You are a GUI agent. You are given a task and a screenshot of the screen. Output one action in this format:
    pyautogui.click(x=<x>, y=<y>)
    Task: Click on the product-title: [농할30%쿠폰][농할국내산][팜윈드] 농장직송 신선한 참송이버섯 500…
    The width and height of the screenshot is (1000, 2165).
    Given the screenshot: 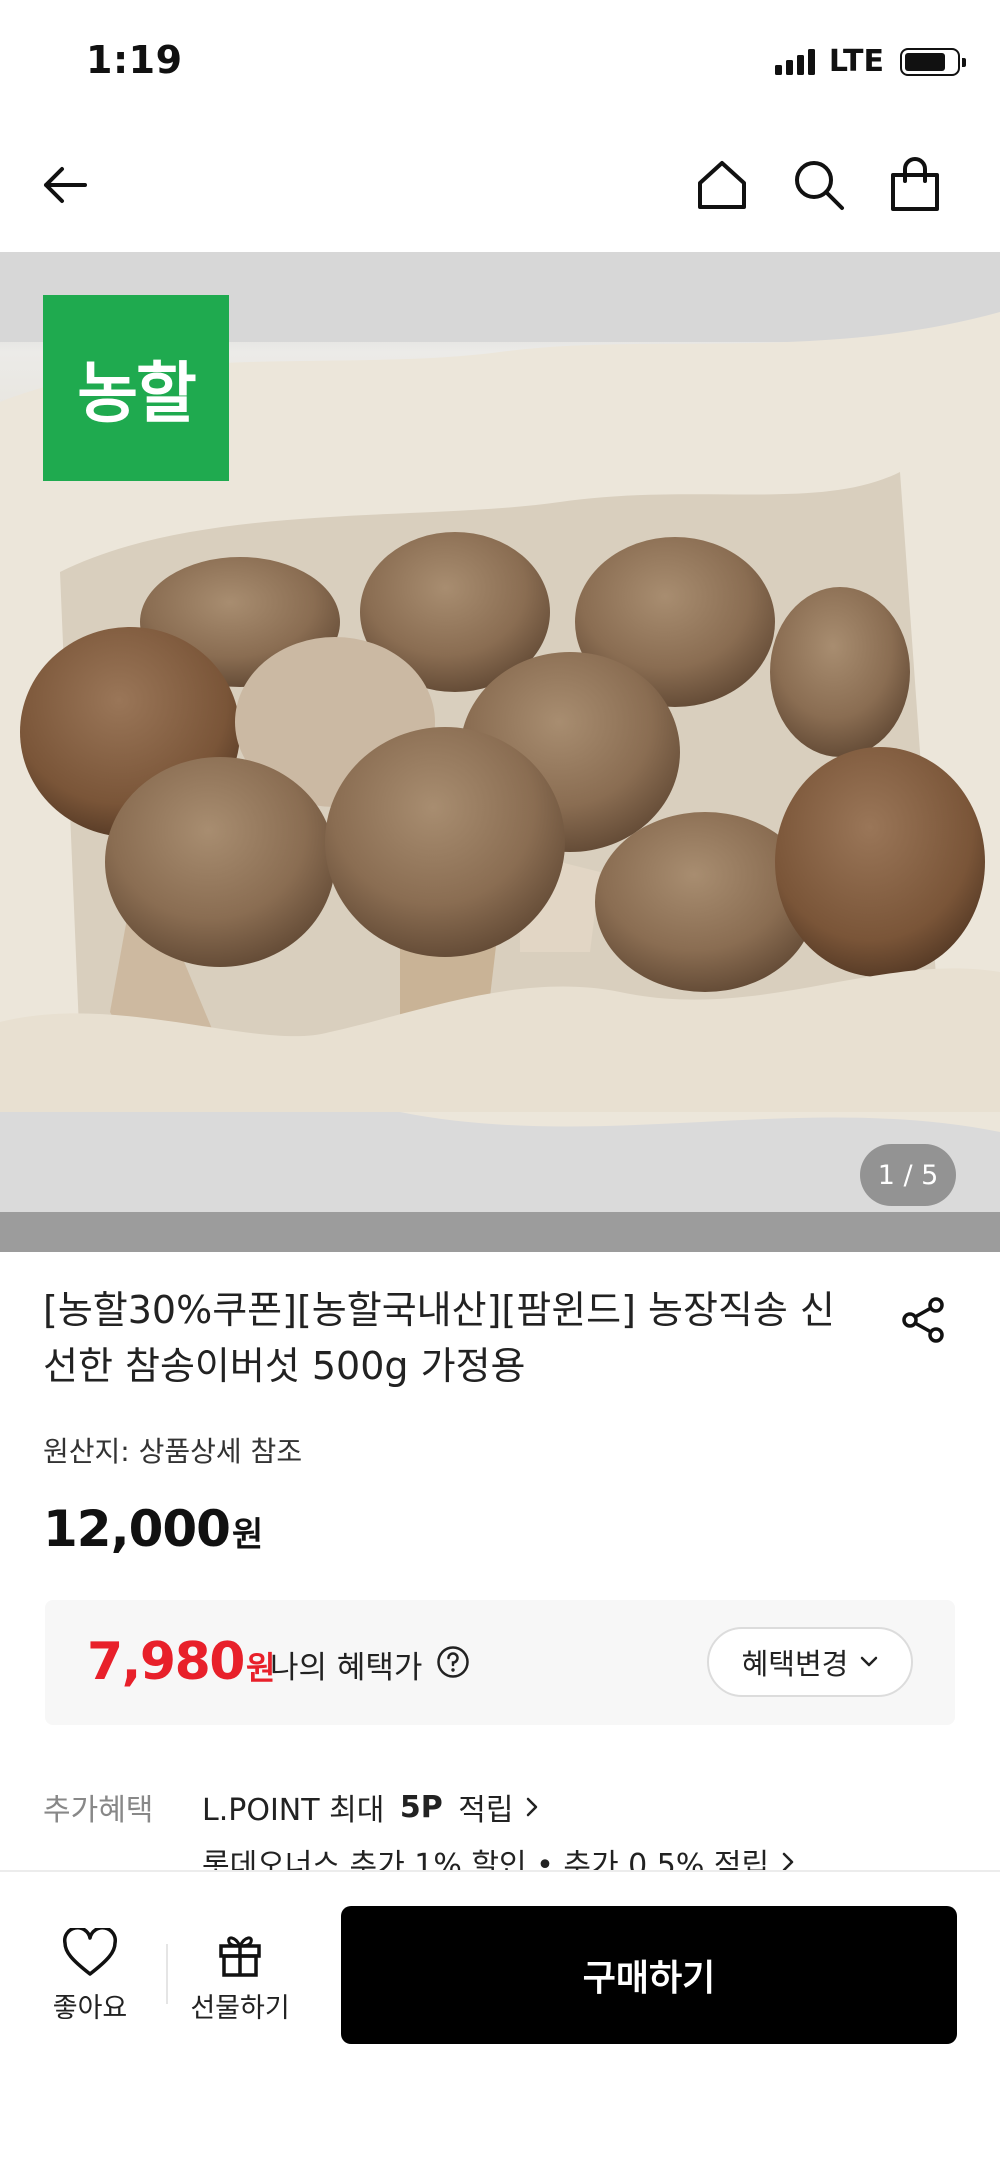 What is the action you would take?
    pyautogui.click(x=439, y=1338)
    